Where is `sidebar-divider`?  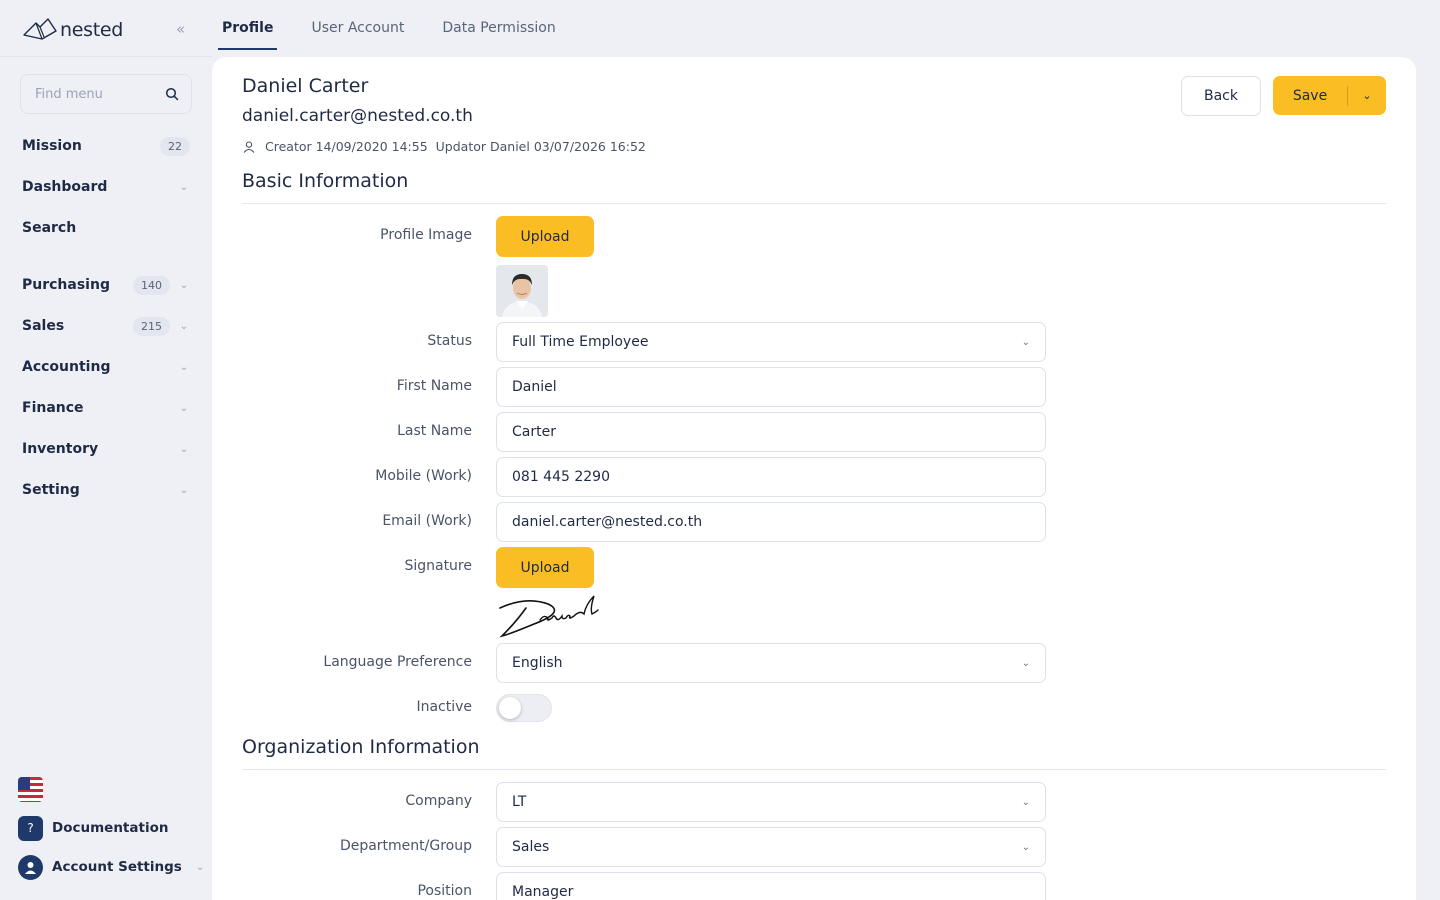
sidebar-divider is located at coordinates (106, 56).